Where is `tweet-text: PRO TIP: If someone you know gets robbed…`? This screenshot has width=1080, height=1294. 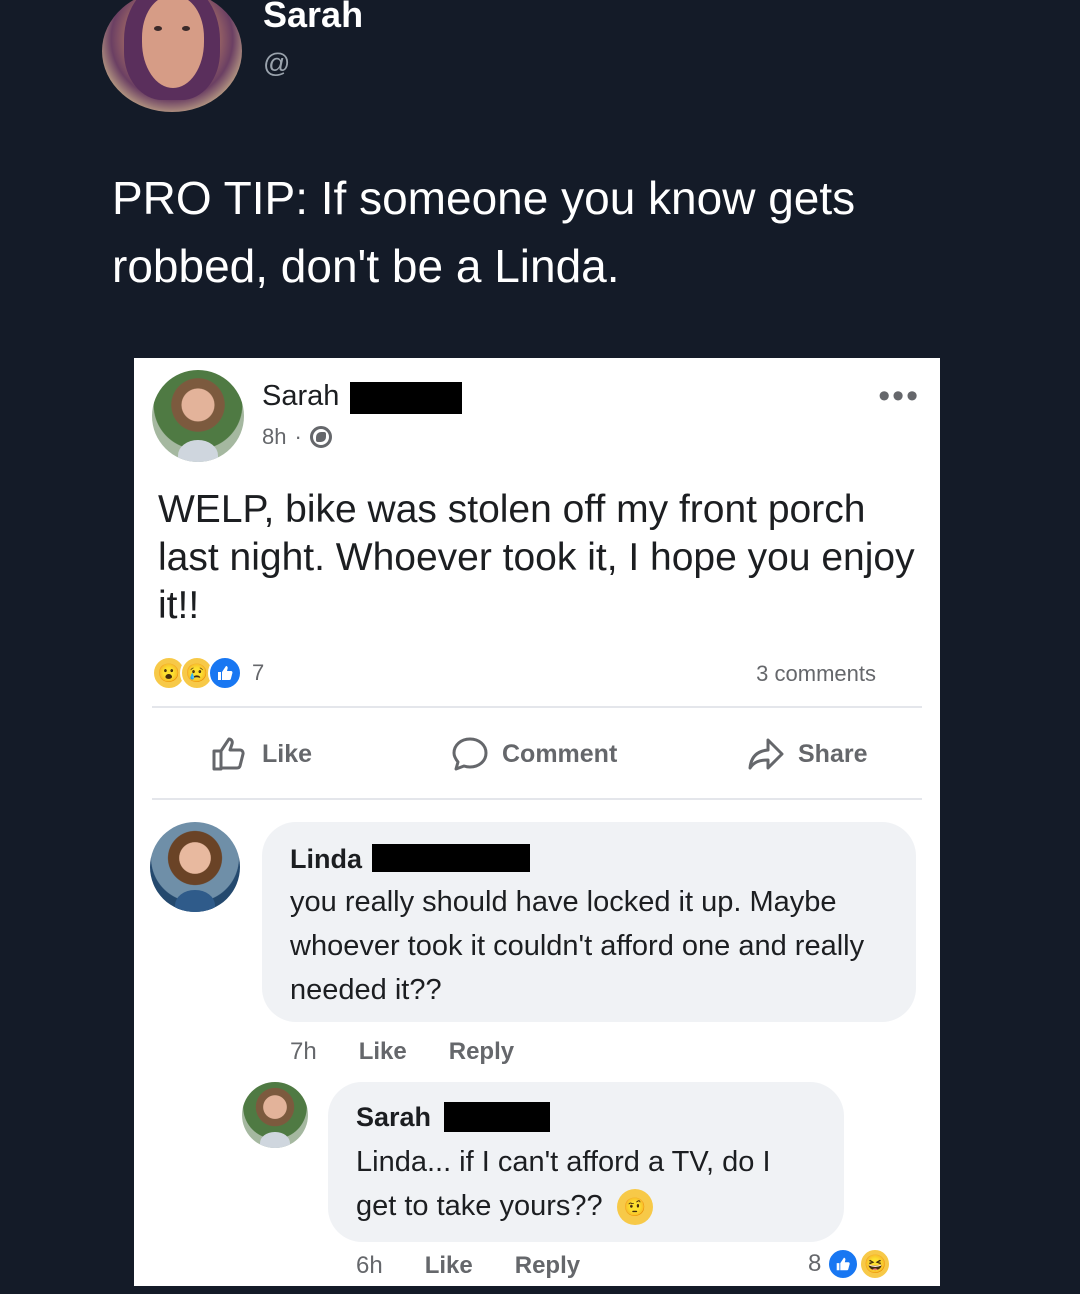
tweet-text: PRO TIP: If someone you know gets robbed… is located at coordinates (484, 232).